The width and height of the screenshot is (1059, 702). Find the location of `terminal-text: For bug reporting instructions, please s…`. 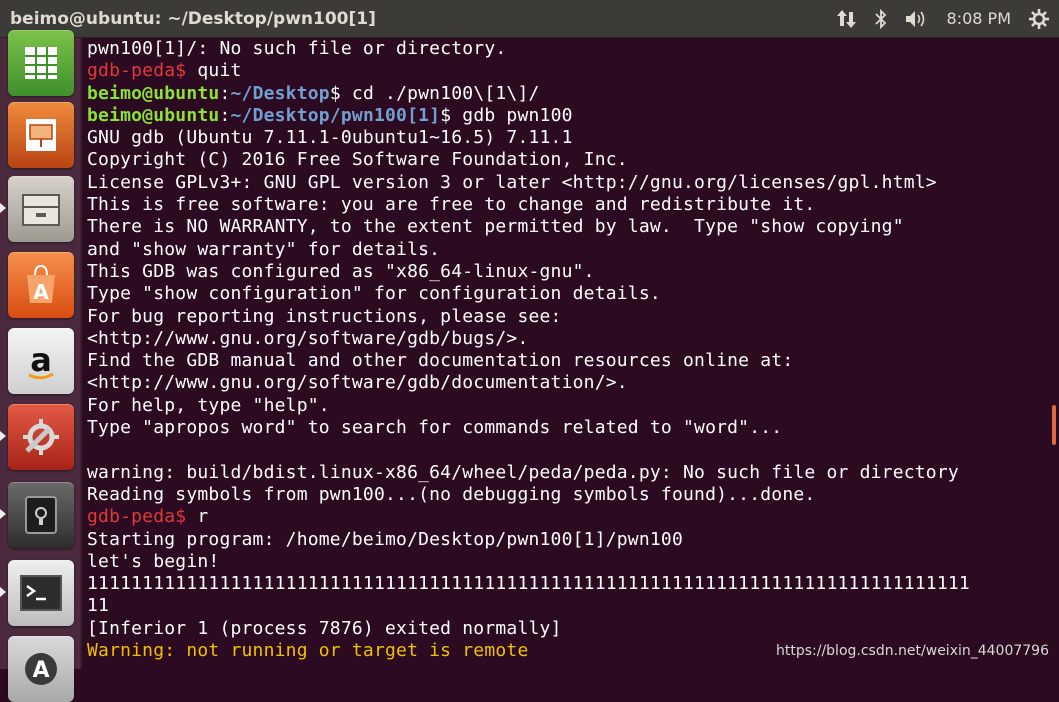

terminal-text: For bug reporting instructions, please s… is located at coordinates (324, 316).